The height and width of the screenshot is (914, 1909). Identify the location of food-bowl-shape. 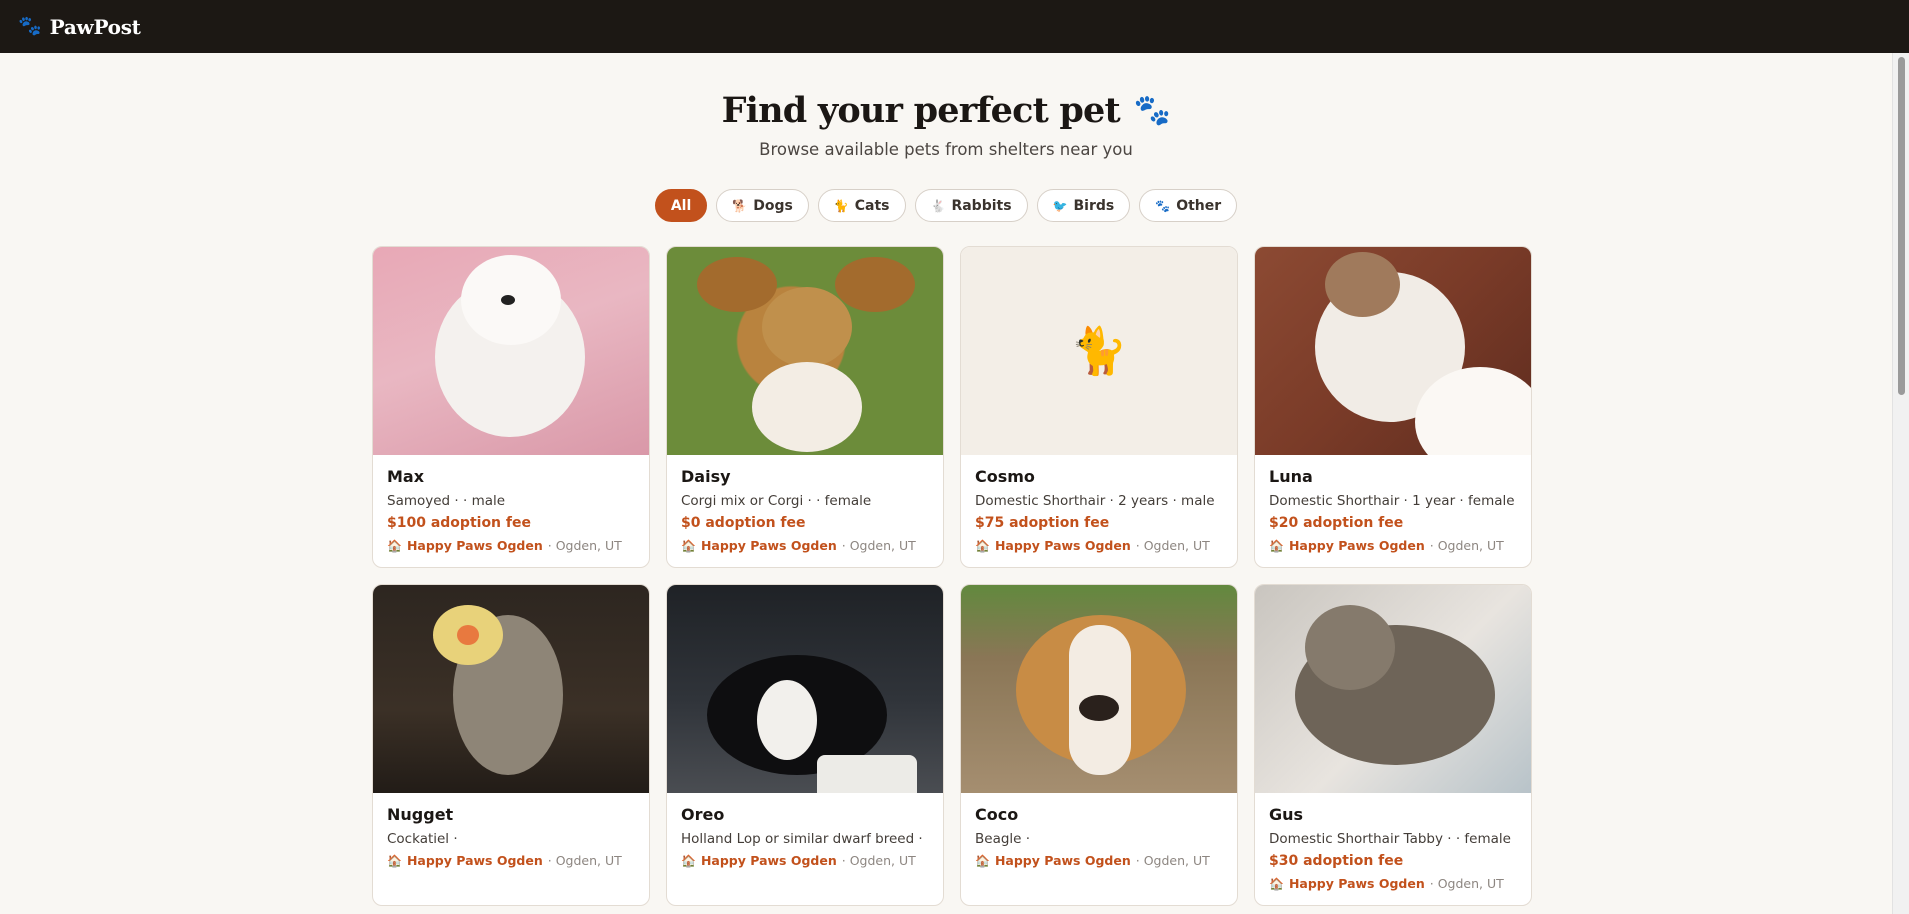
(867, 774).